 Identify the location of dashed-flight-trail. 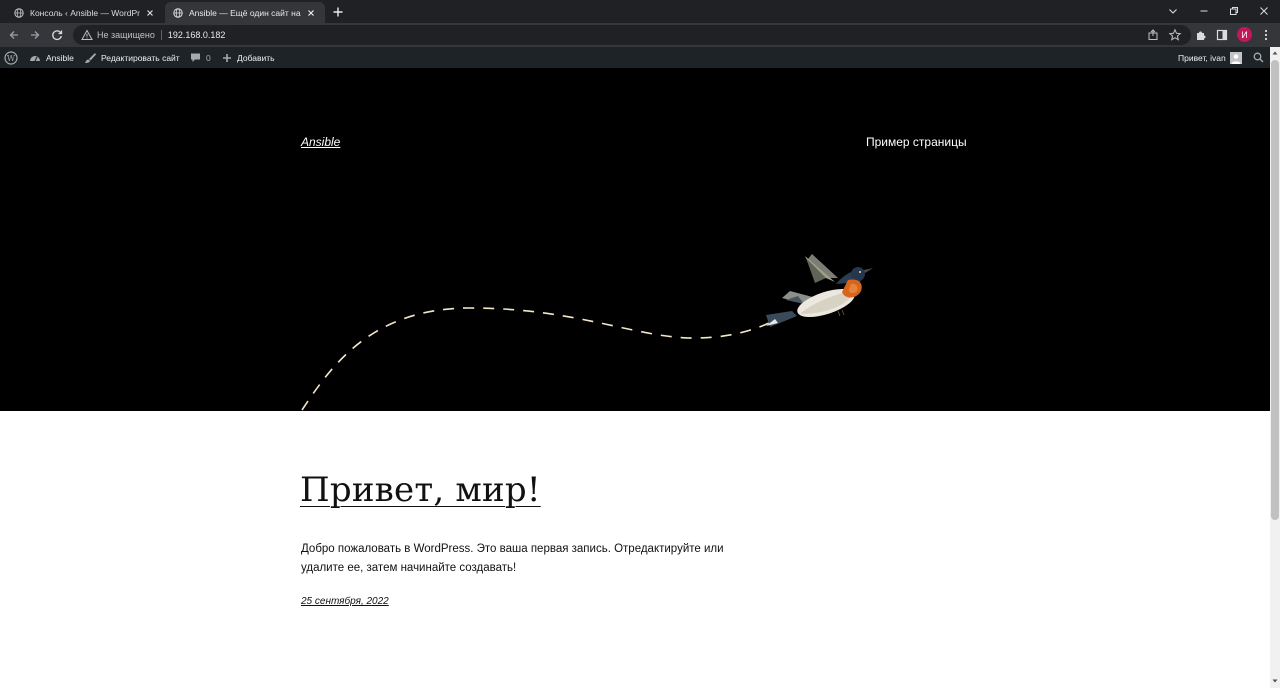
(538, 359).